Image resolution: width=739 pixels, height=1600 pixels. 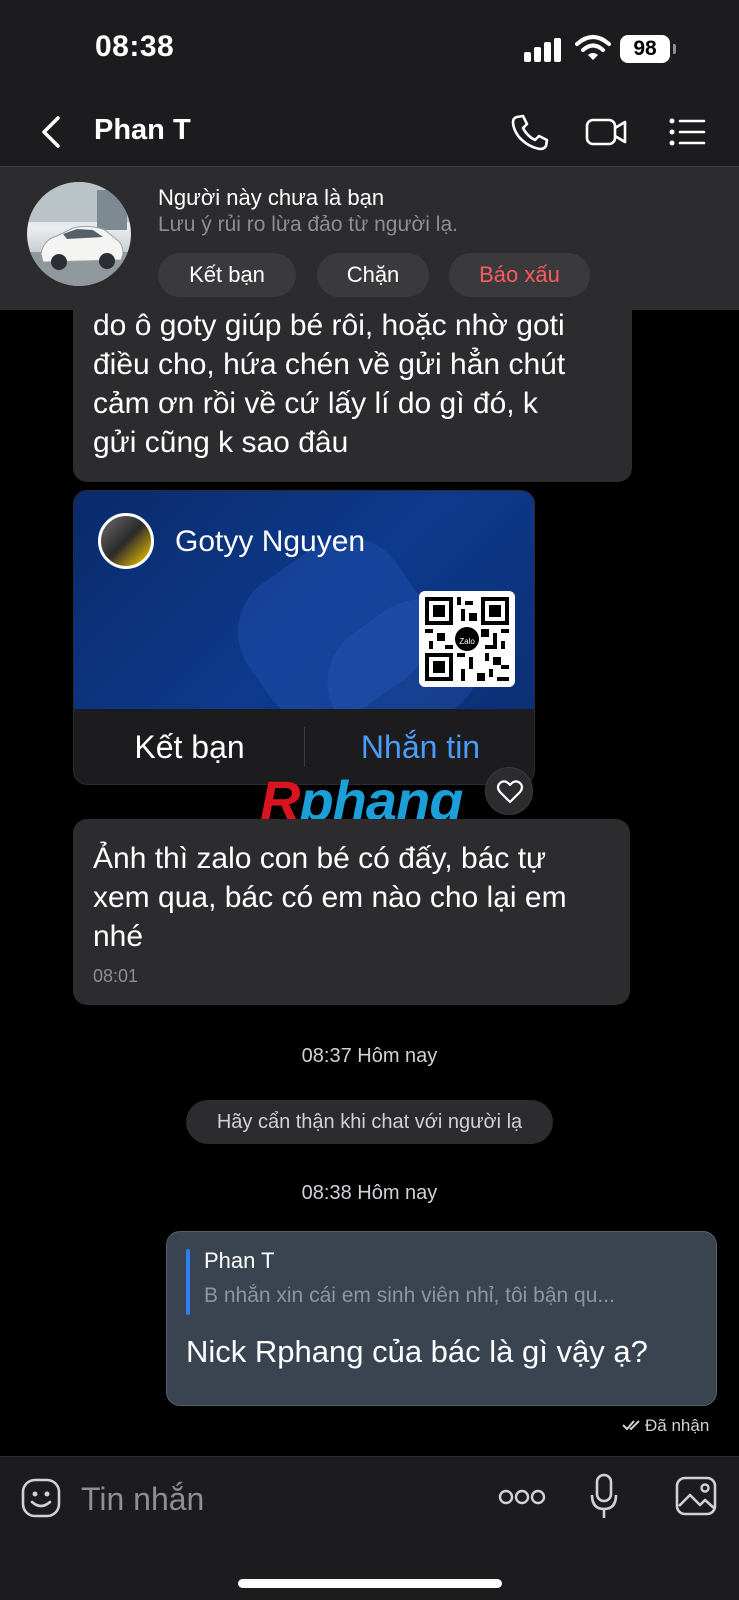 What do you see at coordinates (304, 600) in the screenshot?
I see `contact-card-banner: Gotyy Nguyen Zalo` at bounding box center [304, 600].